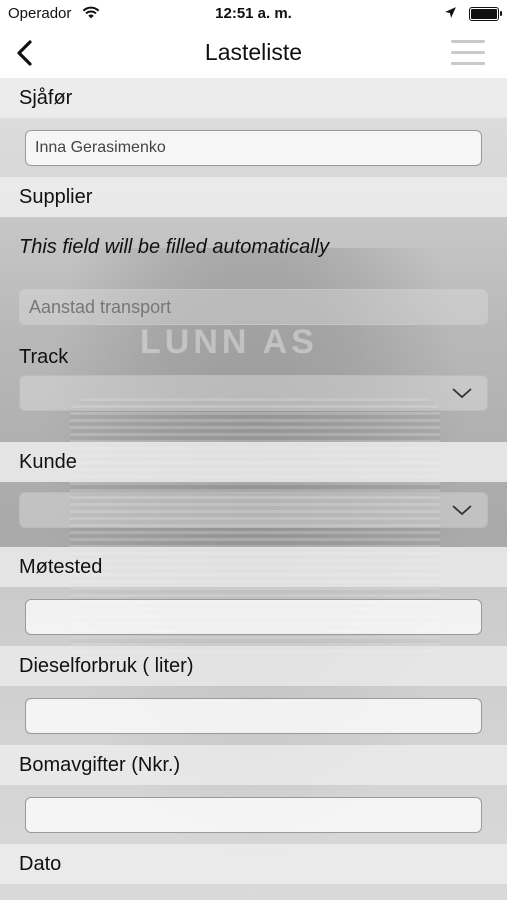 Image resolution: width=507 pixels, height=900 pixels. I want to click on navigation-bar: Lasteliste, so click(253, 53).